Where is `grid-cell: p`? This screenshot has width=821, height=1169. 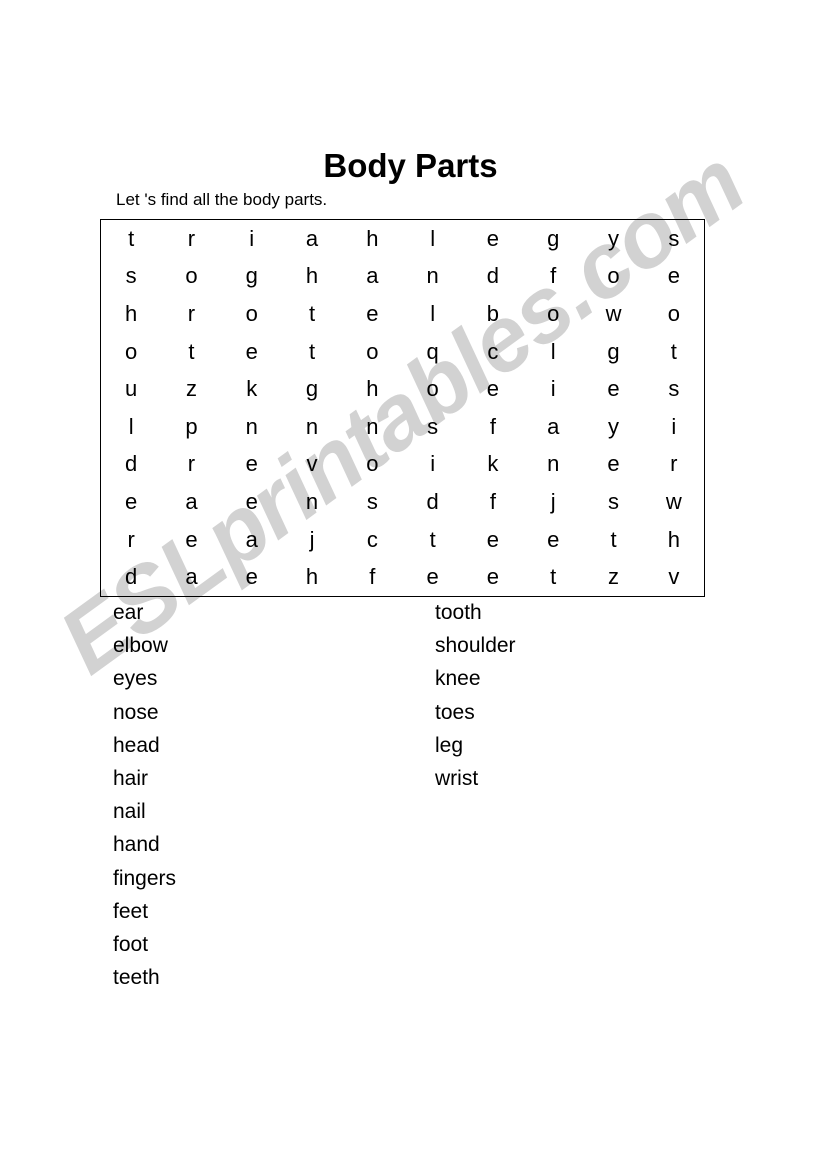 grid-cell: p is located at coordinates (191, 426).